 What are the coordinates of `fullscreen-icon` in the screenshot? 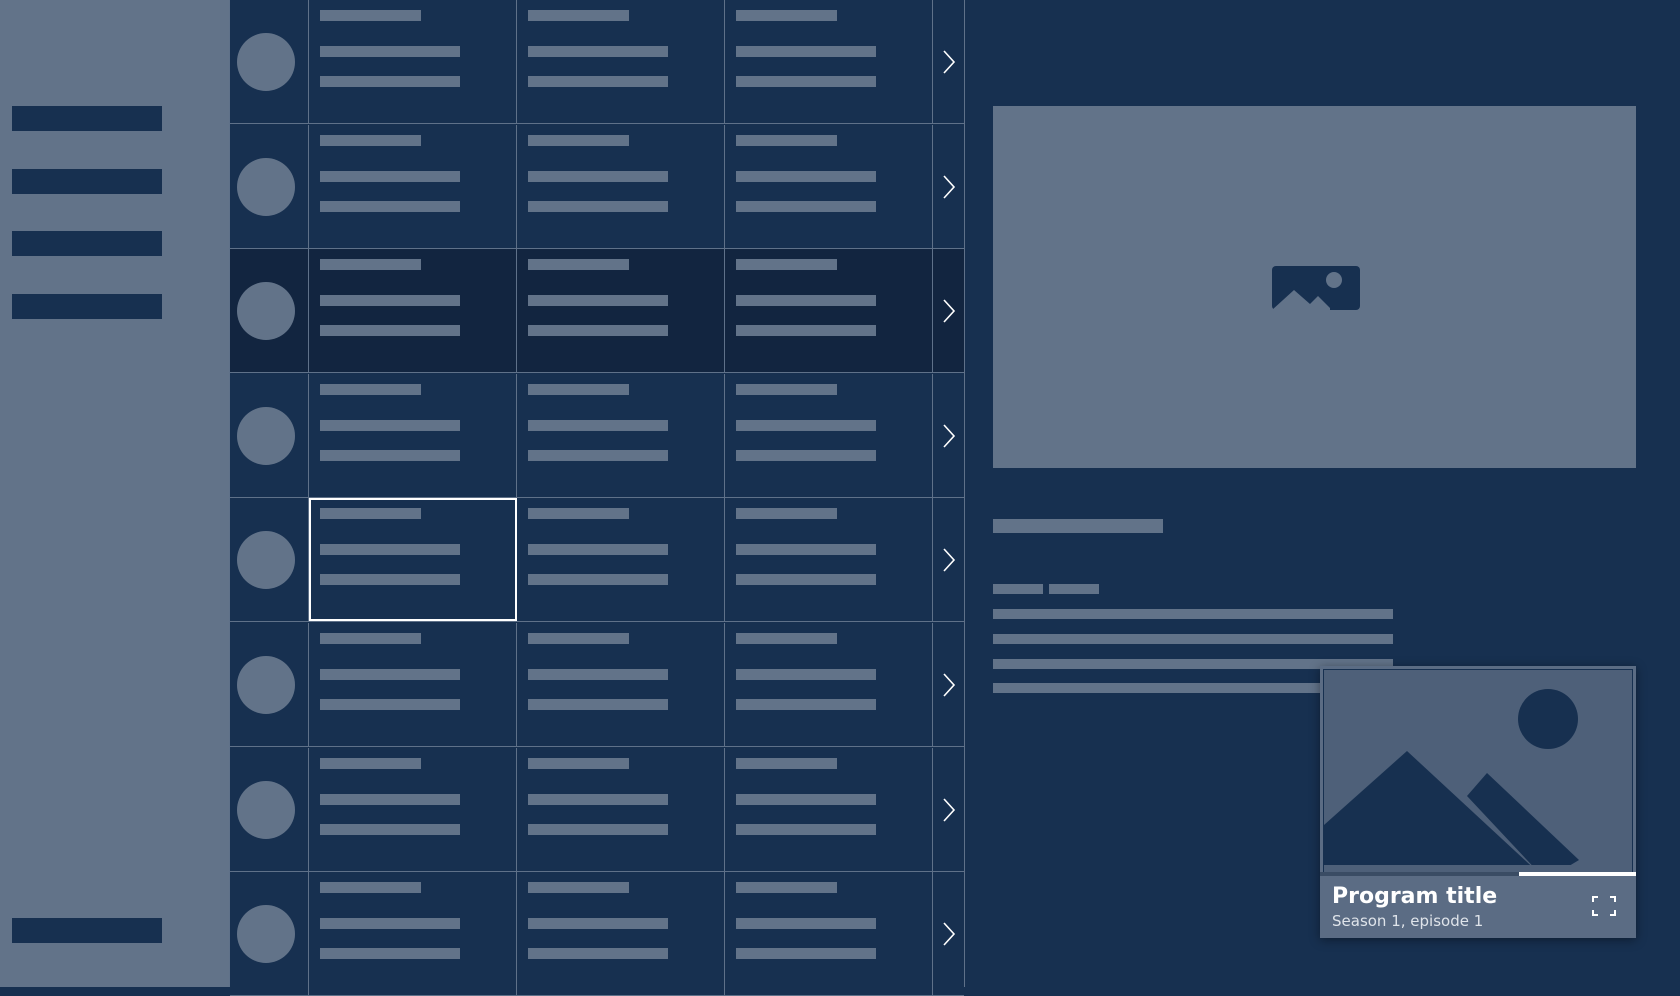 It's located at (1604, 906).